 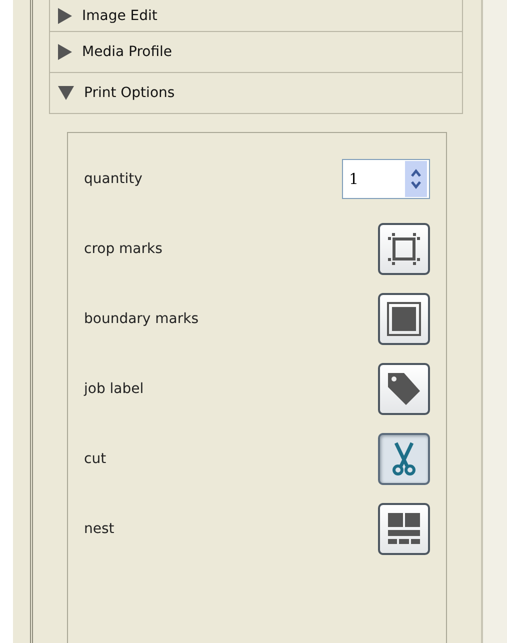 What do you see at coordinates (256, 93) in the screenshot?
I see `section-header: Print Options` at bounding box center [256, 93].